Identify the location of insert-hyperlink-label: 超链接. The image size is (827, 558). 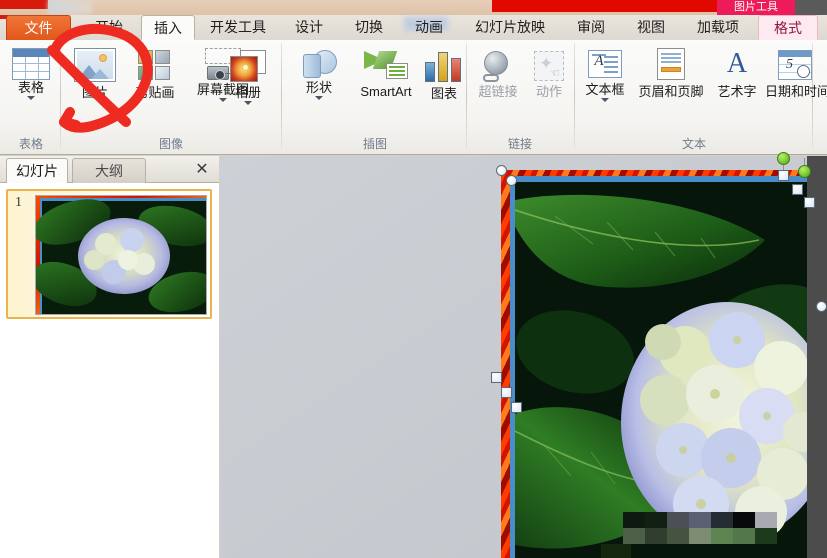
(498, 91).